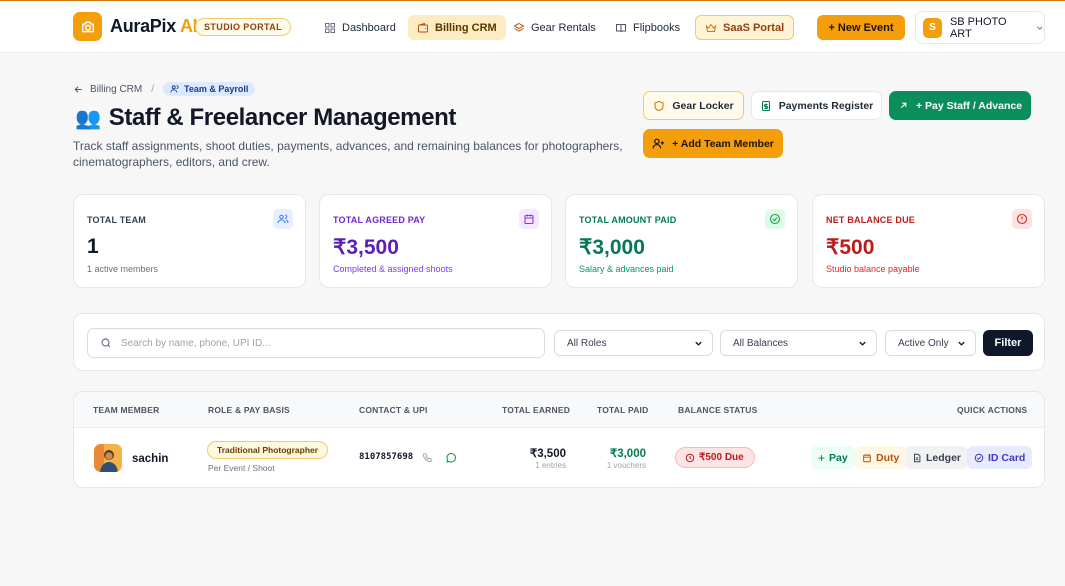  Describe the element at coordinates (657, 27) in the screenshot. I see `nav-label: Flipbooks` at that location.